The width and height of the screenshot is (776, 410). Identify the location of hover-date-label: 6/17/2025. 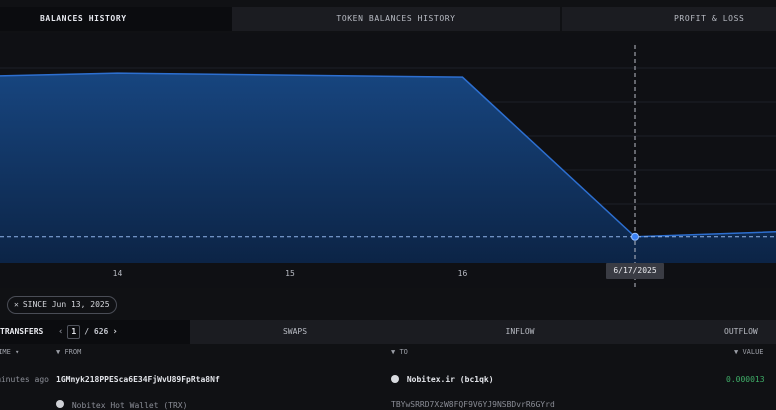
(635, 271).